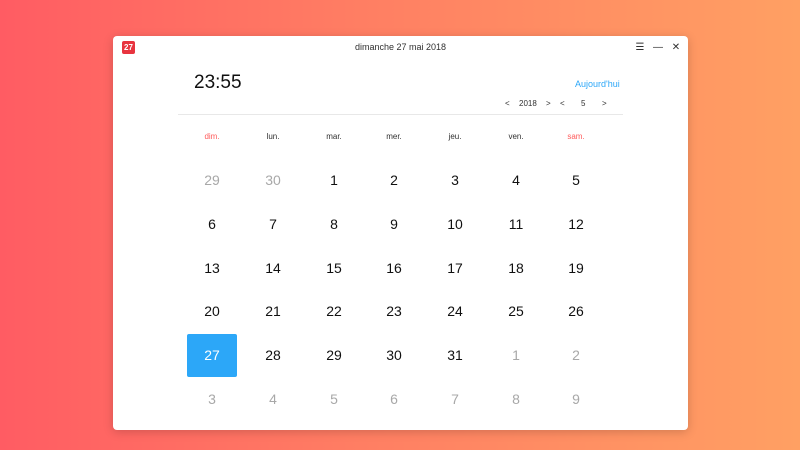 The width and height of the screenshot is (800, 450). What do you see at coordinates (273, 136) in the screenshot?
I see `weekday-label: lun.` at bounding box center [273, 136].